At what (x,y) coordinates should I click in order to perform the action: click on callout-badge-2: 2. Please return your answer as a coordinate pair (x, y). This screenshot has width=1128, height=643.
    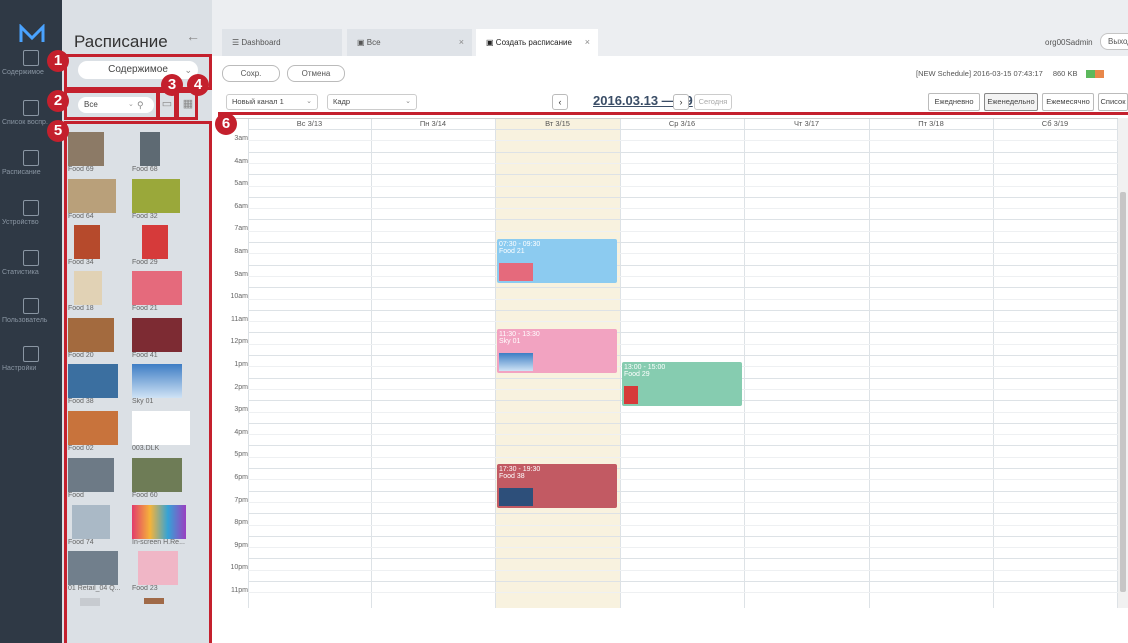
    Looking at the image, I should click on (58, 101).